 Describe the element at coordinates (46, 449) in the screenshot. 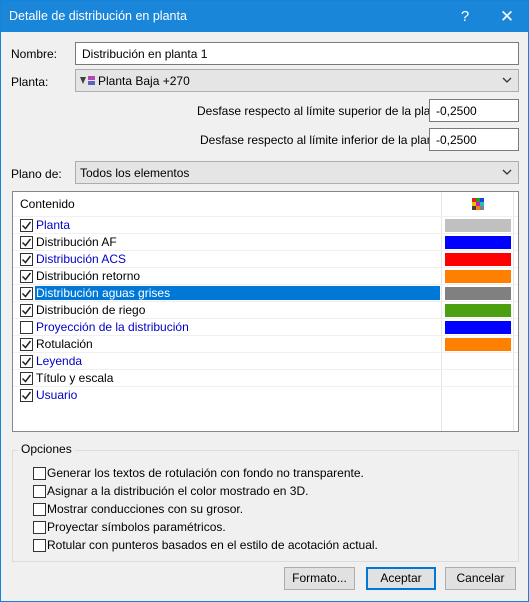

I see `opciones-title: Opciones` at that location.